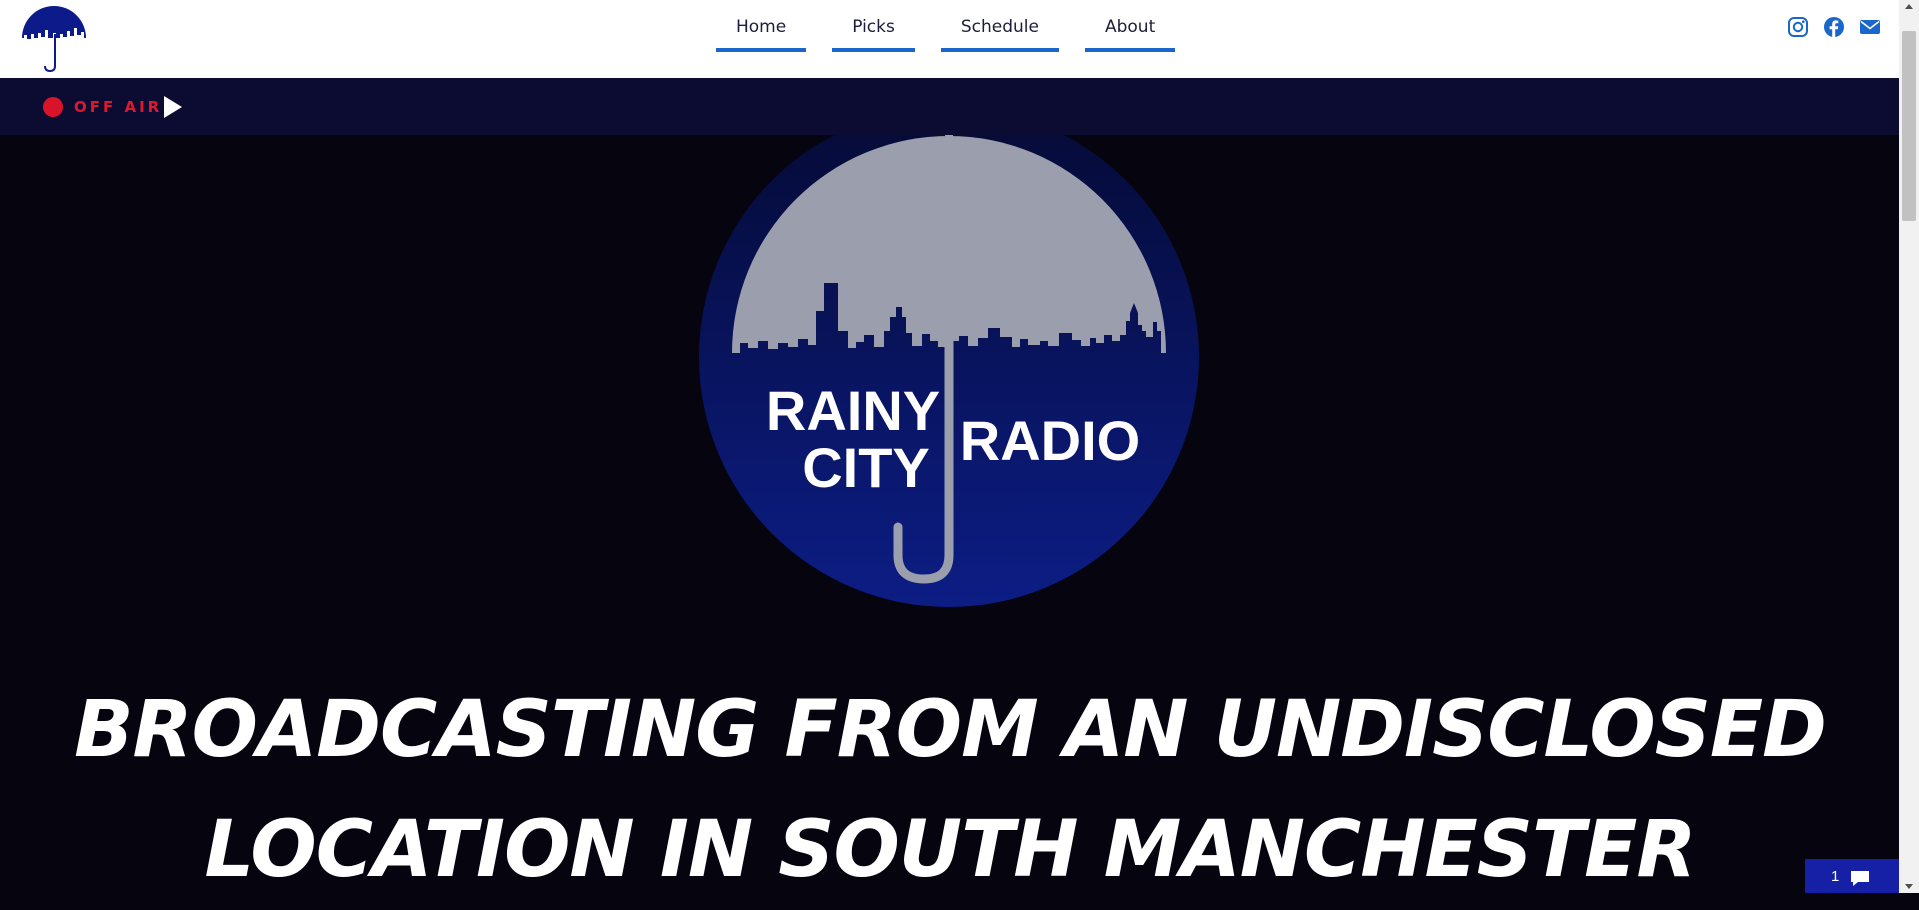 The height and width of the screenshot is (910, 1919). I want to click on emblem-word-radio: RADIO, so click(1050, 440).